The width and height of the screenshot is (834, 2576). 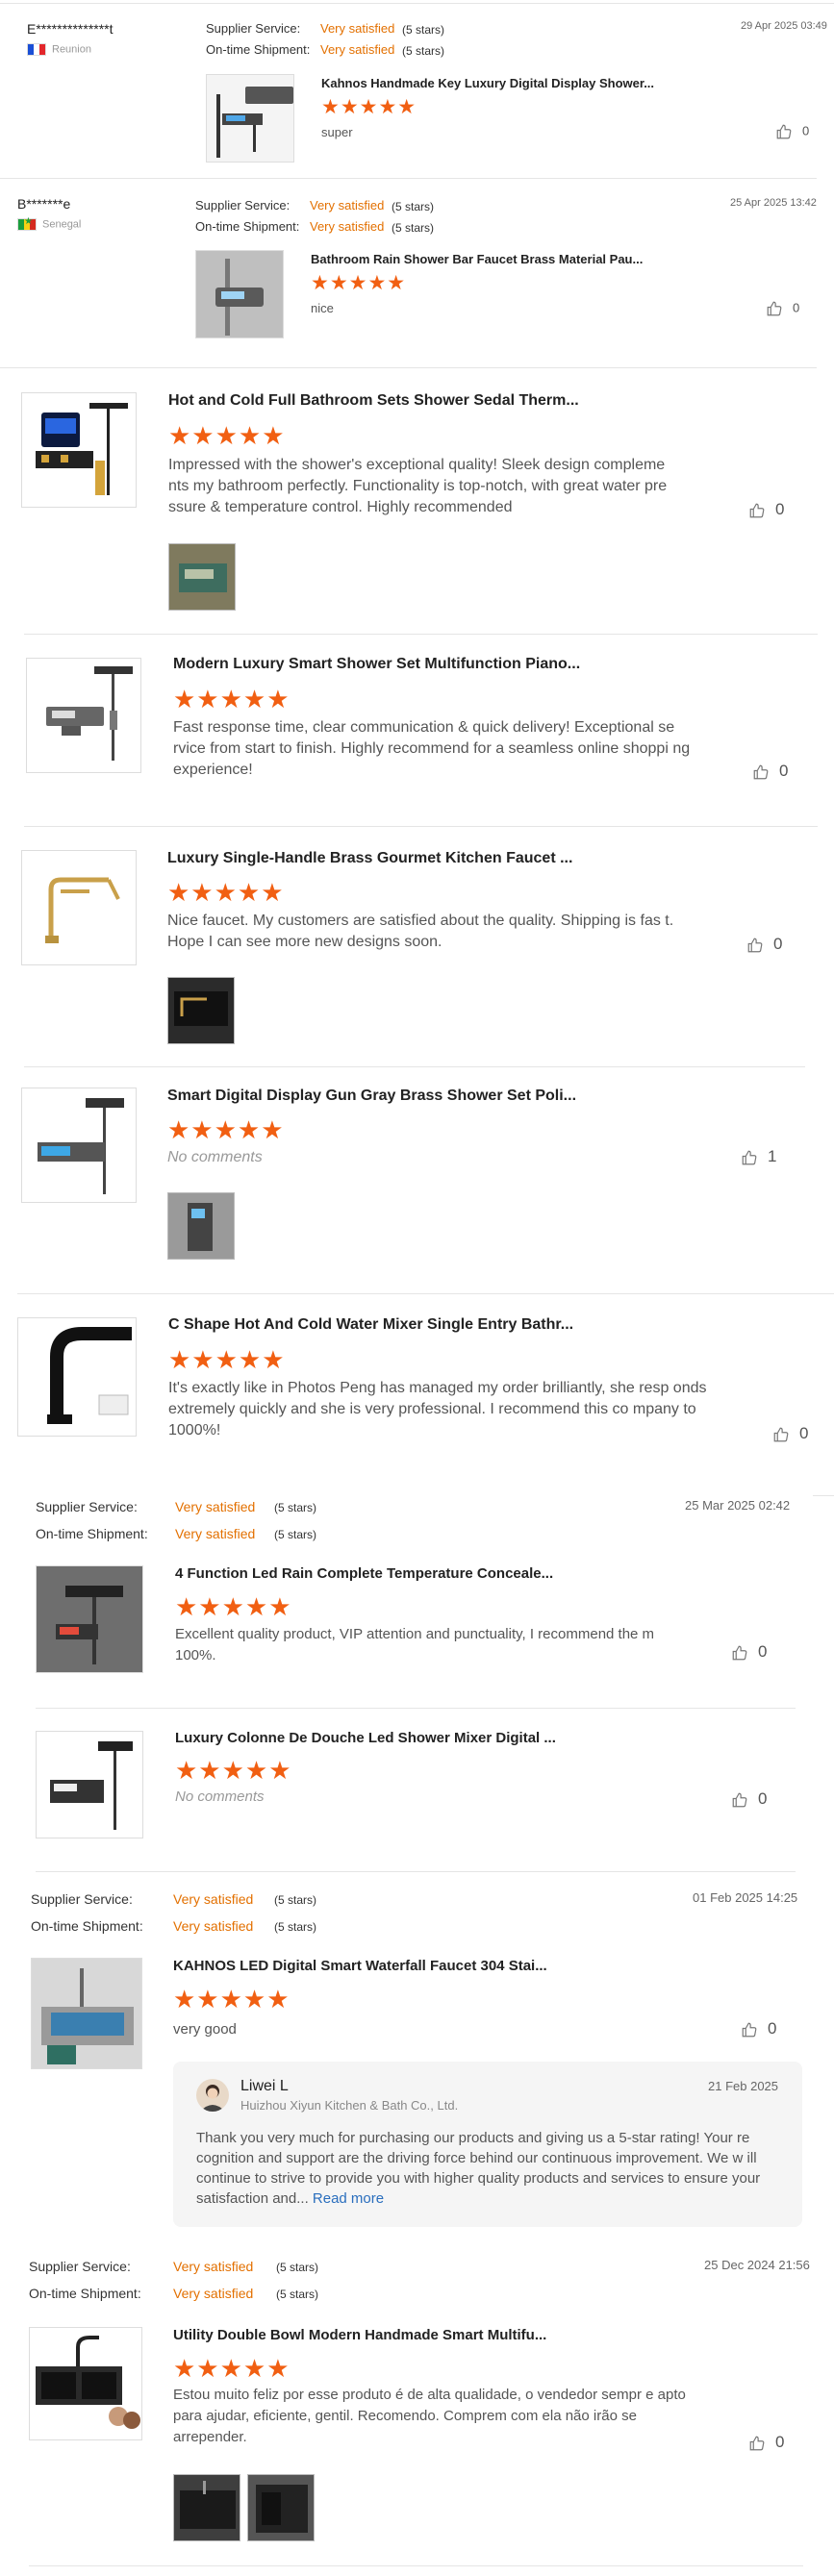 I want to click on reviewer-country: Senegal, so click(x=49, y=223).